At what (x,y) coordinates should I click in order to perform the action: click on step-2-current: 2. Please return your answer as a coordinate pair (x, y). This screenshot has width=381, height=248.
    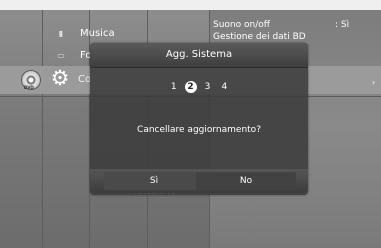
    Looking at the image, I should click on (190, 87).